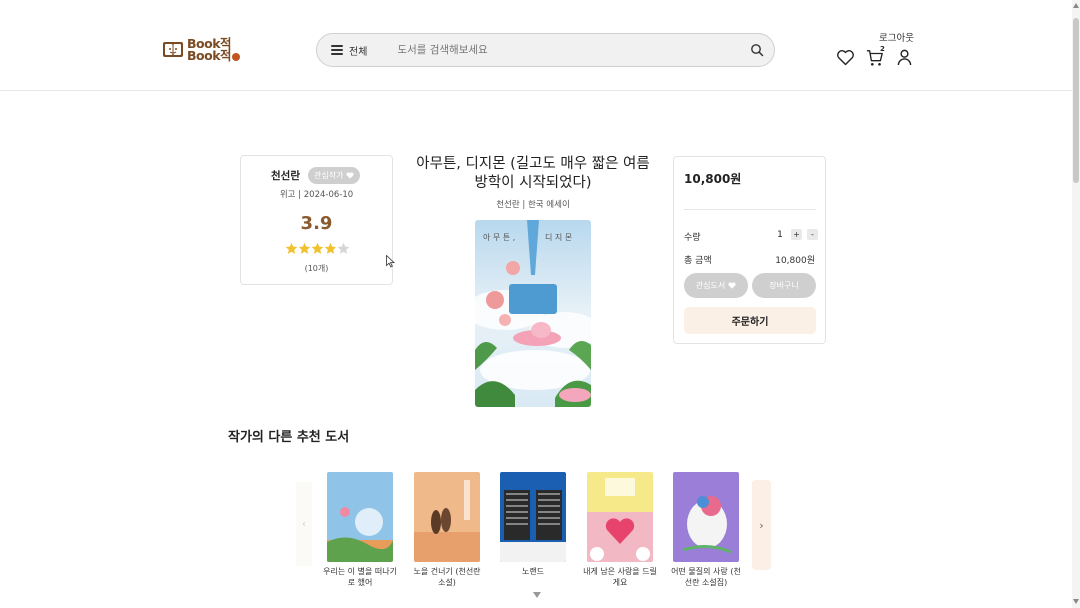 The width and height of the screenshot is (1080, 608). What do you see at coordinates (533, 313) in the screenshot?
I see `book-cover-image: 아 무 튼 , 디 지 몬` at bounding box center [533, 313].